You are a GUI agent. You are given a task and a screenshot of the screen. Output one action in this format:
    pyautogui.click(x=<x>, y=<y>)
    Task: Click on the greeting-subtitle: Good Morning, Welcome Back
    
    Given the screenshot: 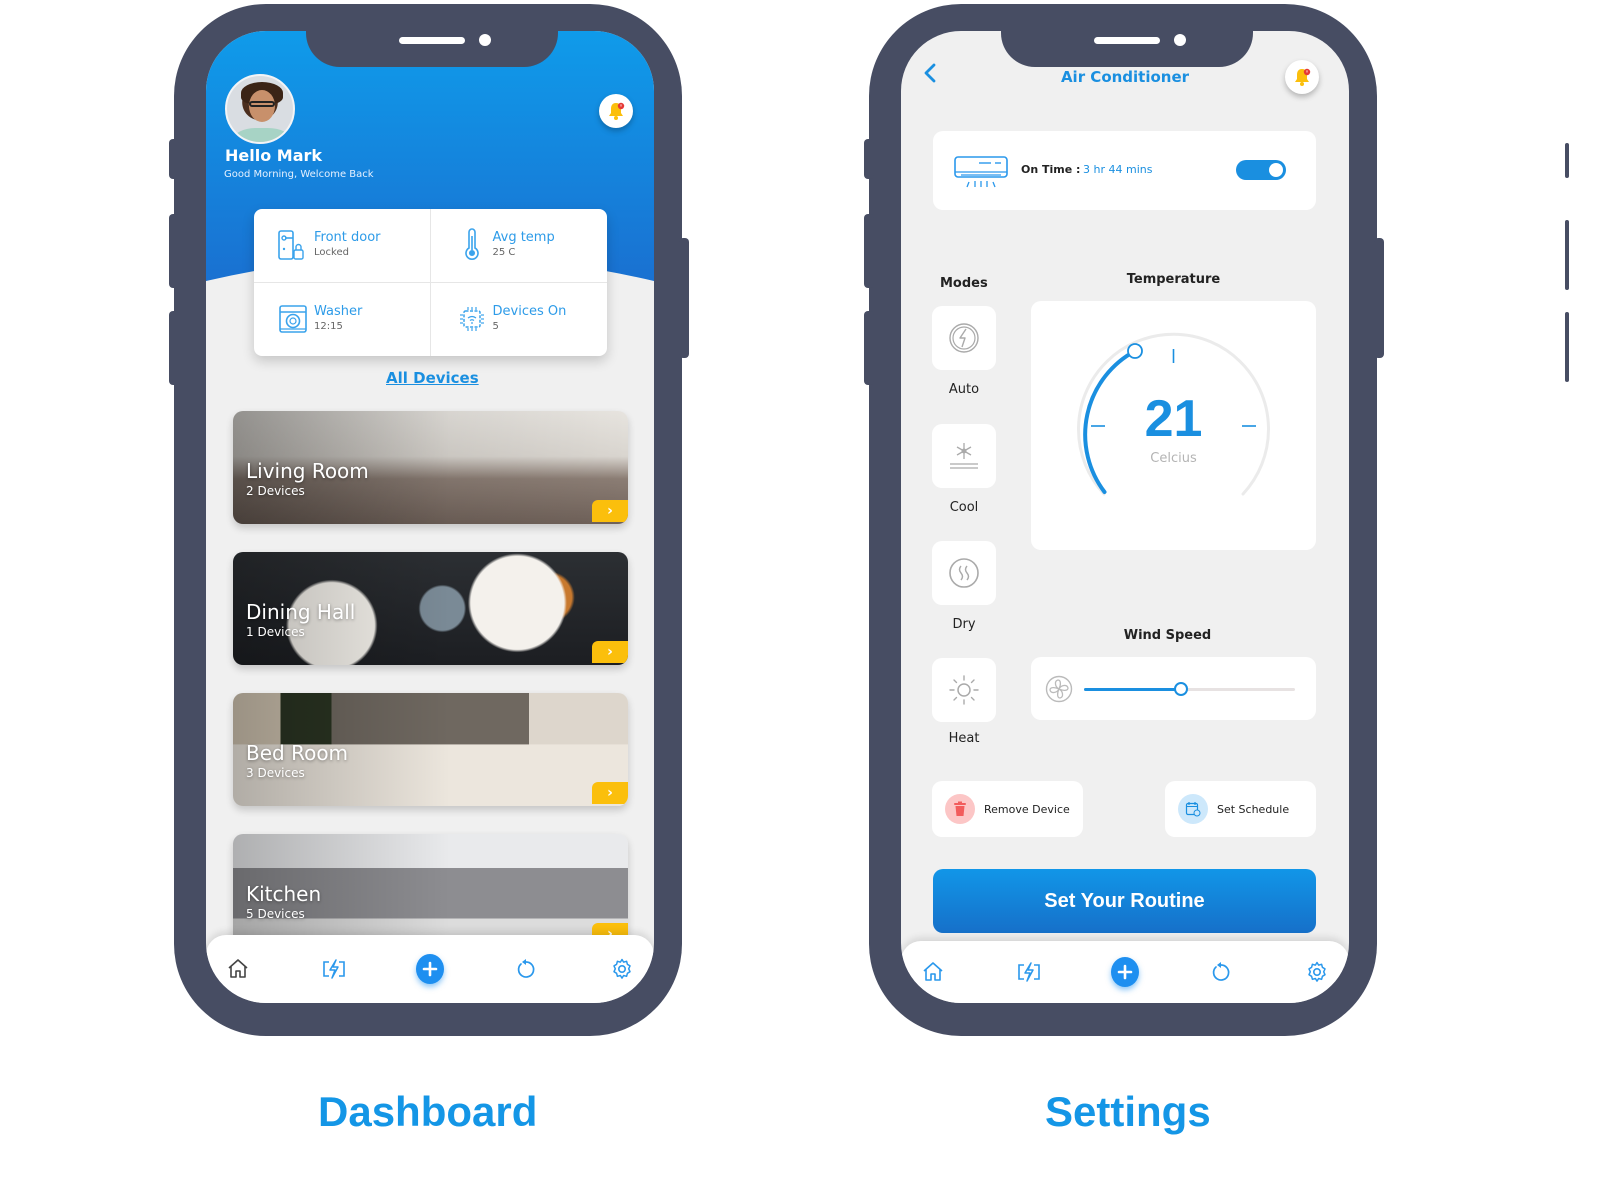 What is the action you would take?
    pyautogui.click(x=299, y=174)
    